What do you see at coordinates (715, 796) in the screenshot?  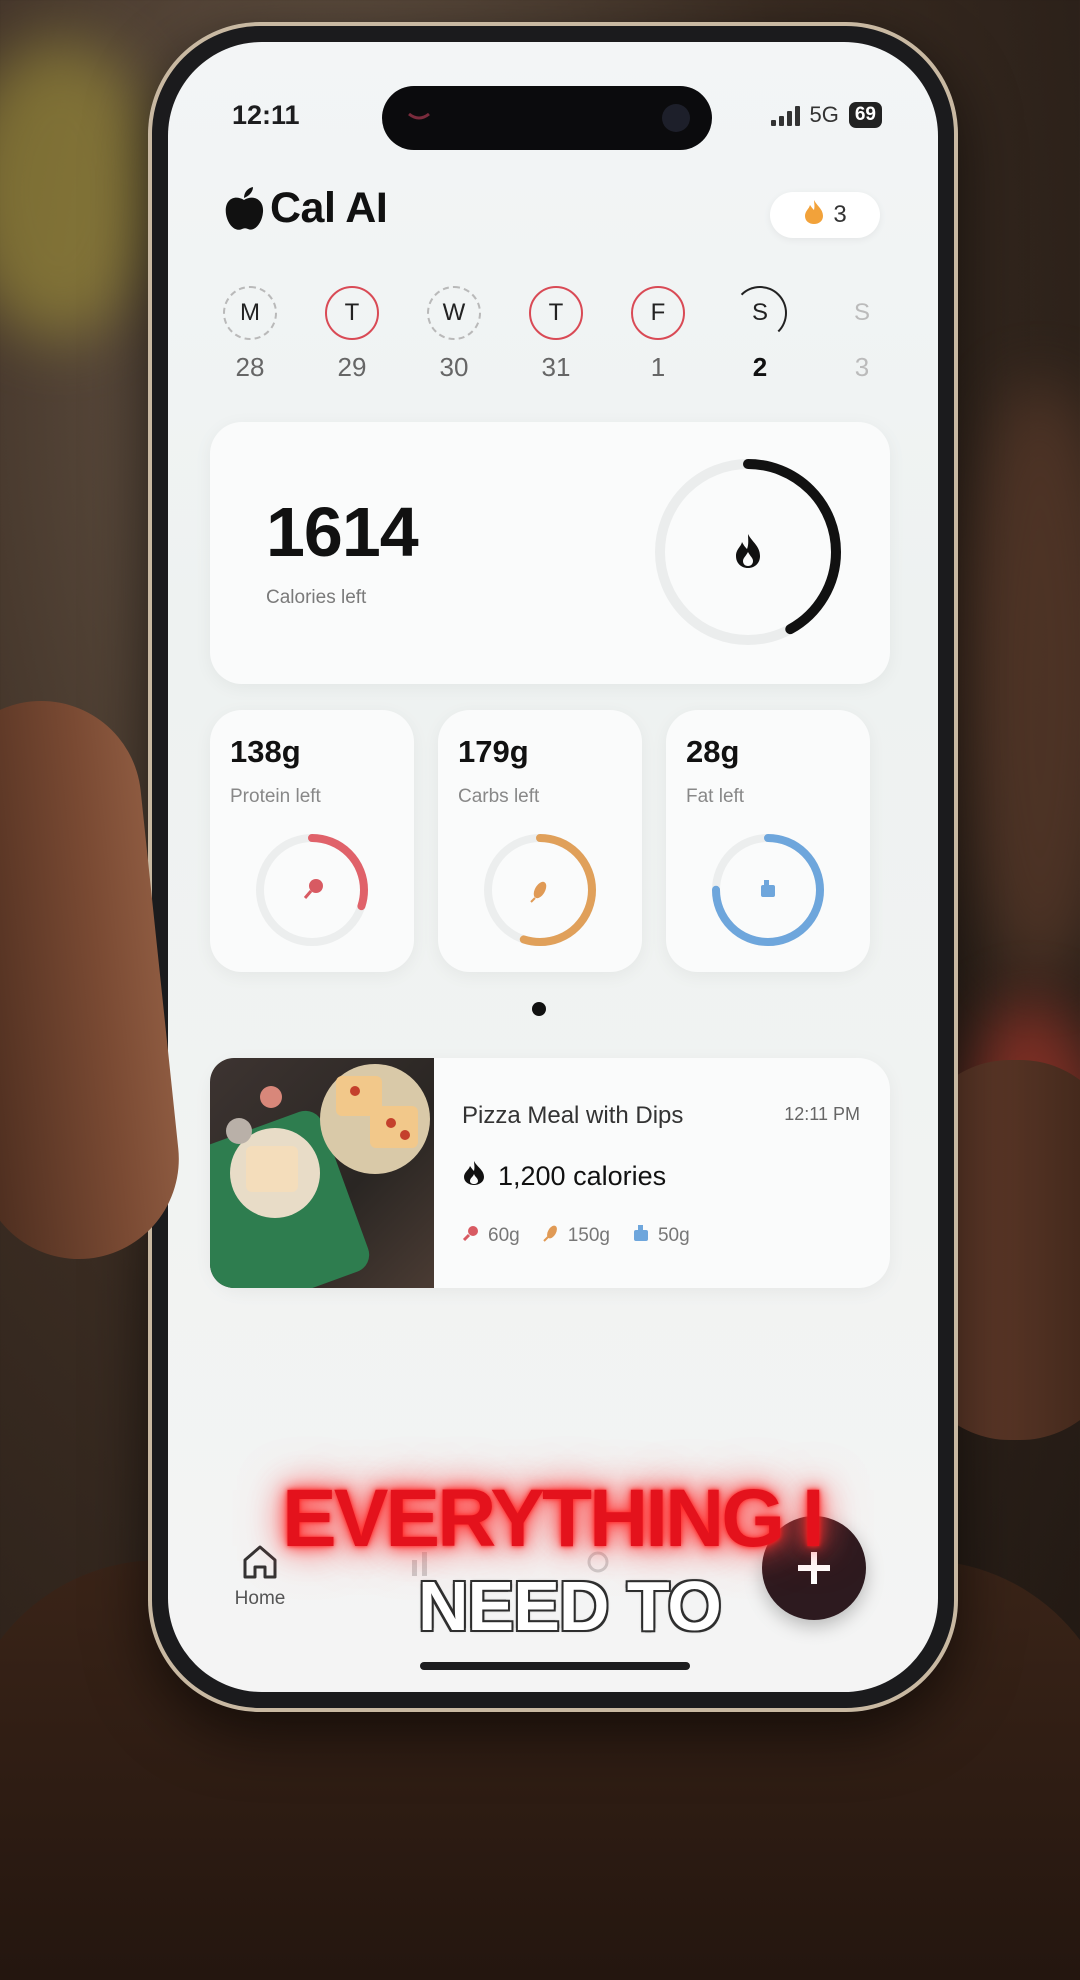 I see `fat-left-label: Fat left` at bounding box center [715, 796].